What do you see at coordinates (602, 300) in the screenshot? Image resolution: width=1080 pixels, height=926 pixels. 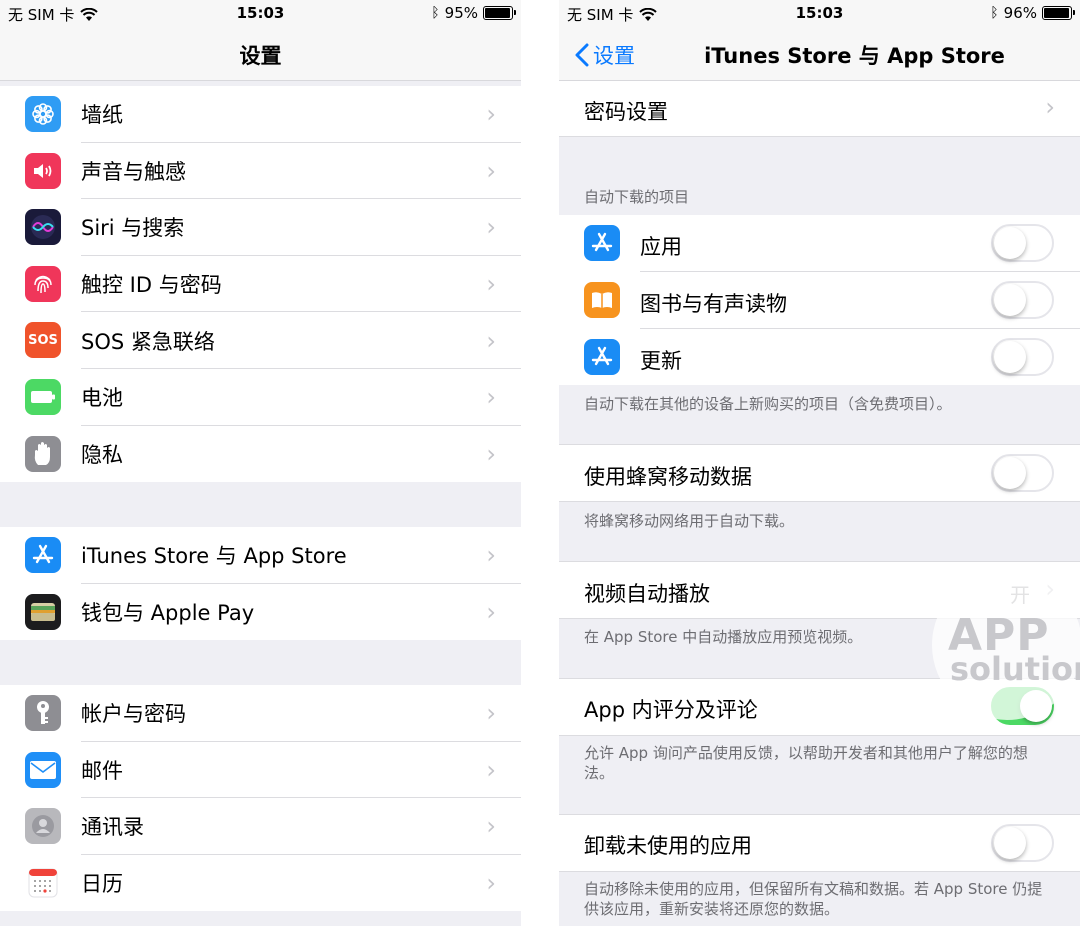 I see `books-icon` at bounding box center [602, 300].